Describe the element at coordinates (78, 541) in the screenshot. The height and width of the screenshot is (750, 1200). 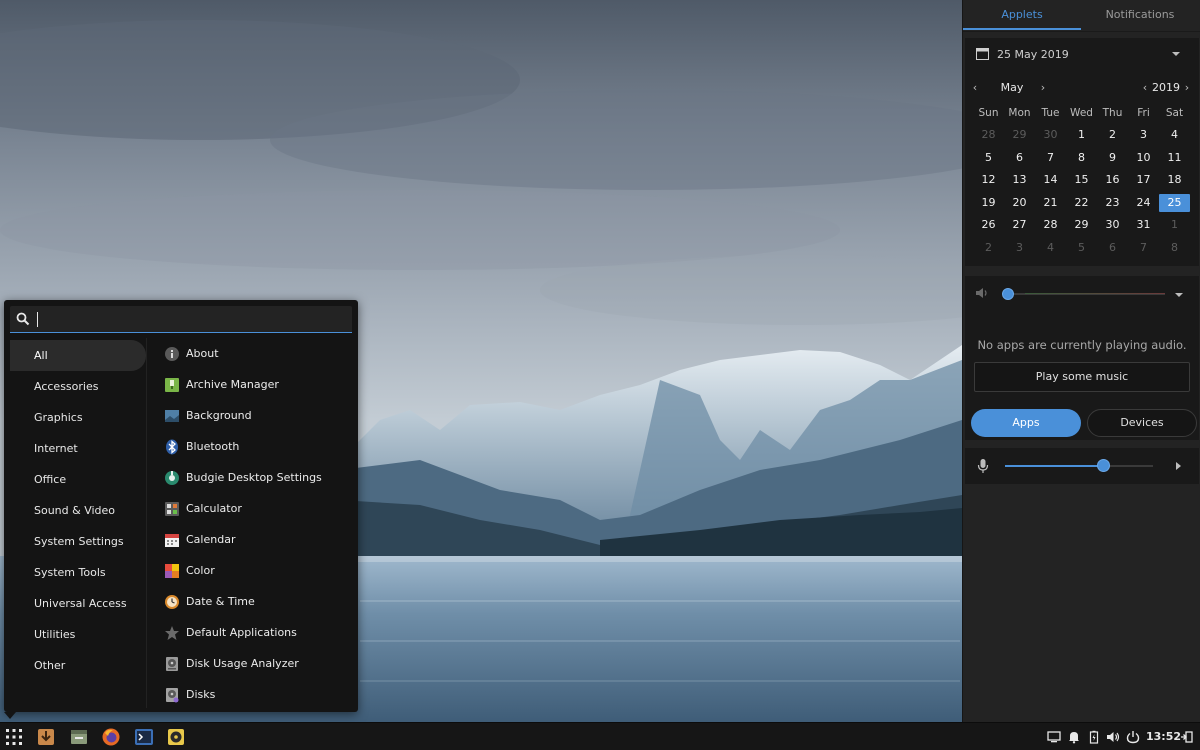
I see `category-system-settings: System Settings` at that location.